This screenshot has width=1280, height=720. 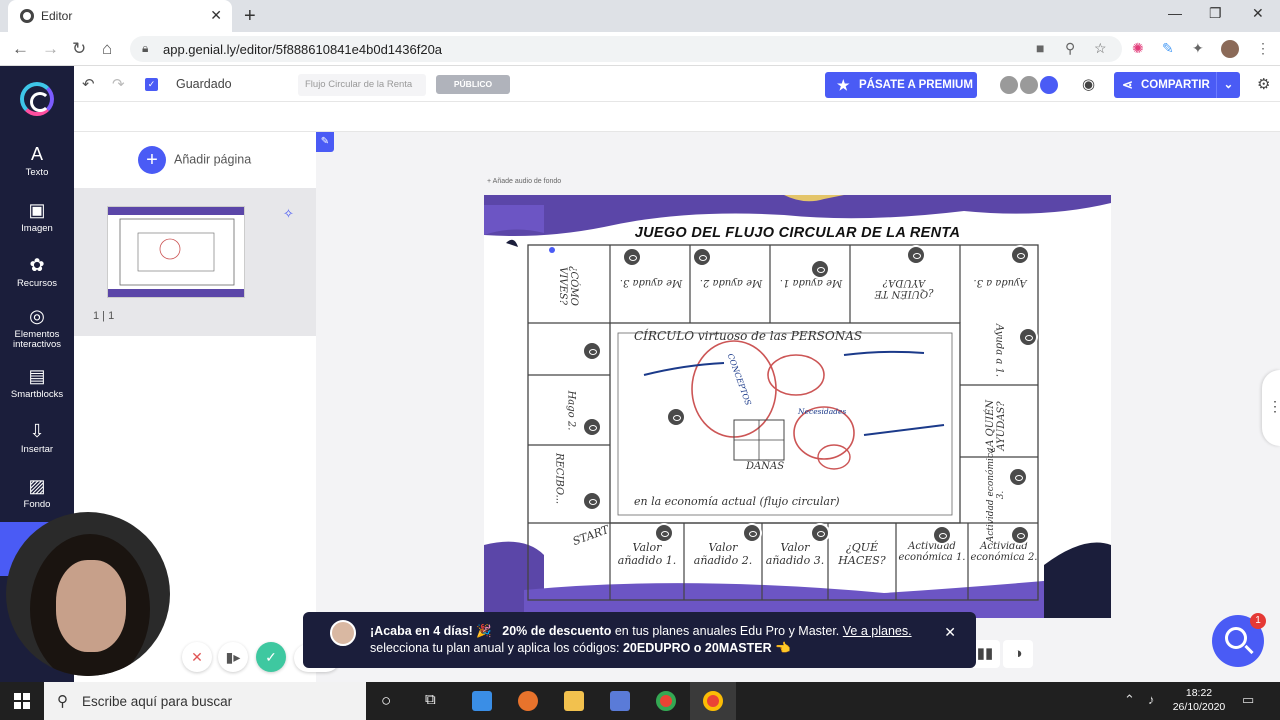 What do you see at coordinates (250, 16) in the screenshot?
I see `new-tab-icon: +` at bounding box center [250, 16].